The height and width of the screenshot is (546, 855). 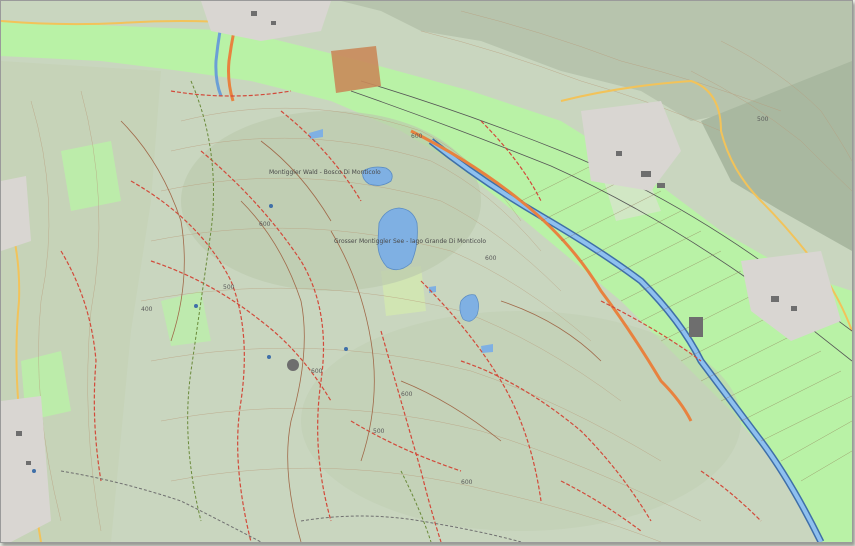 What do you see at coordinates (469, 308) in the screenshot?
I see `lake-south` at bounding box center [469, 308].